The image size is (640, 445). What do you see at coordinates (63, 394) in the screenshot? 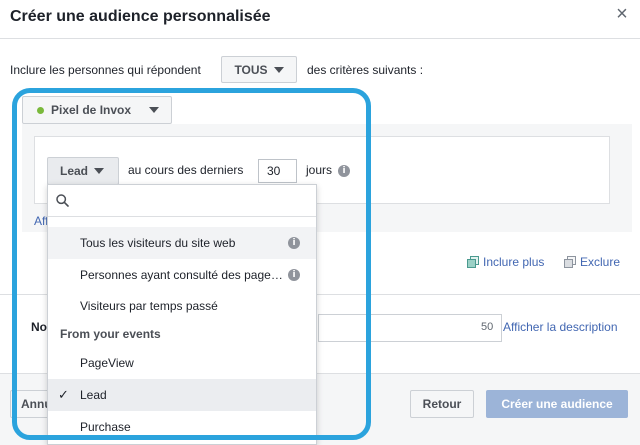
I see `checkmark-icon: ✓` at bounding box center [63, 394].